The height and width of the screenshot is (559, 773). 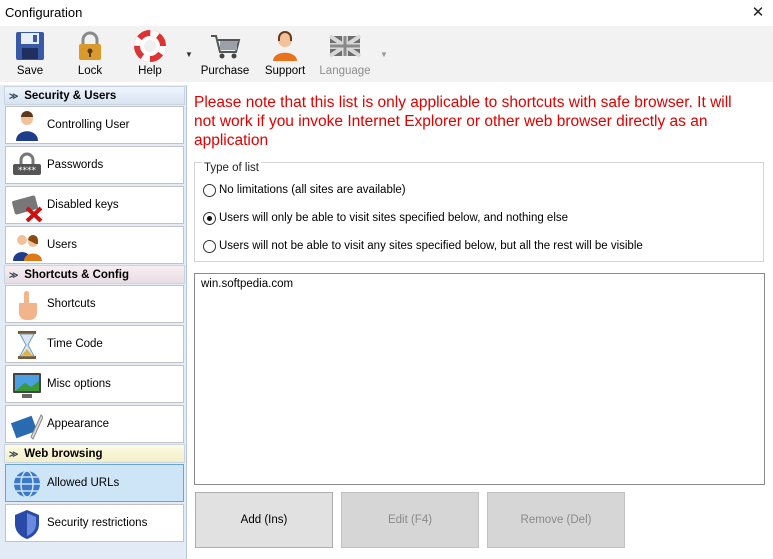 What do you see at coordinates (27, 484) in the screenshot?
I see `globe-icon` at bounding box center [27, 484].